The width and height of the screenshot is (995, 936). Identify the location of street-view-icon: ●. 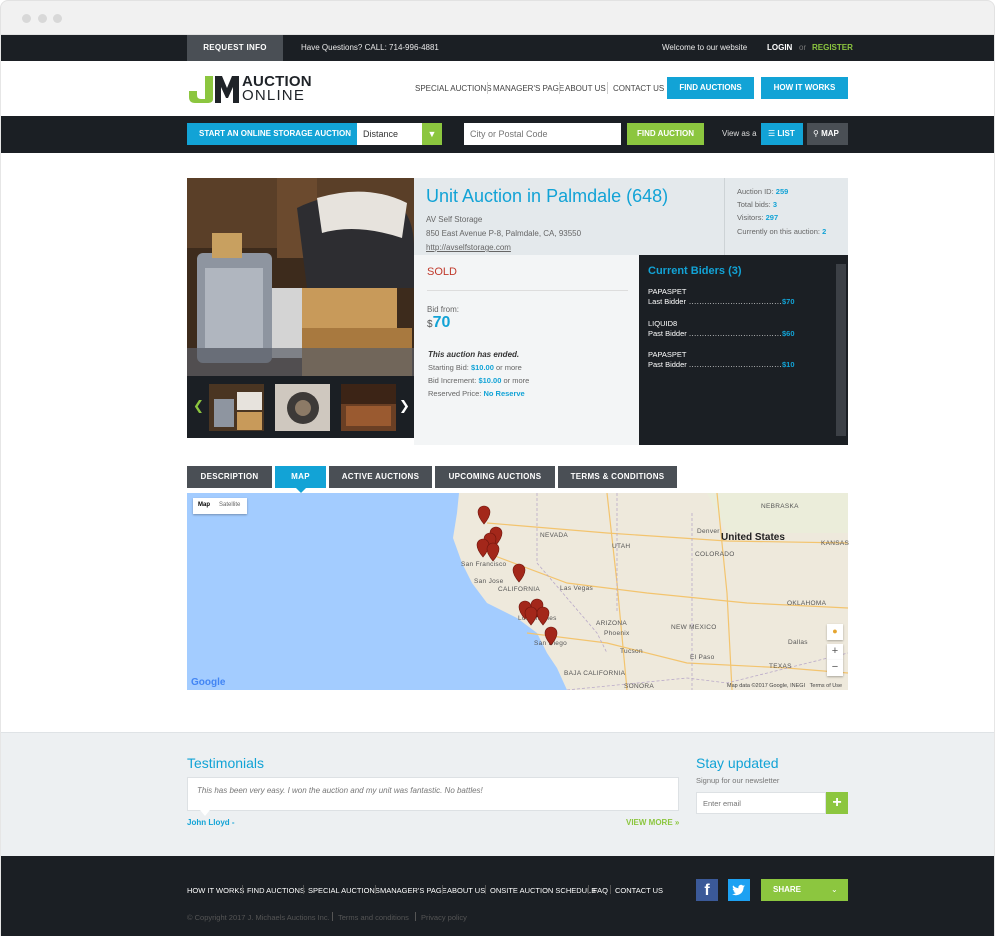
(835, 632).